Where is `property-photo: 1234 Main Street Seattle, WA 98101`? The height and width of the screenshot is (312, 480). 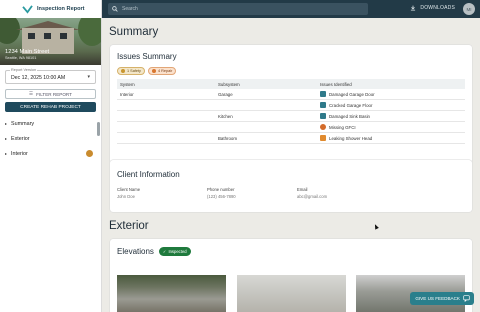 property-photo: 1234 Main Street Seattle, WA 98101 is located at coordinates (50, 41).